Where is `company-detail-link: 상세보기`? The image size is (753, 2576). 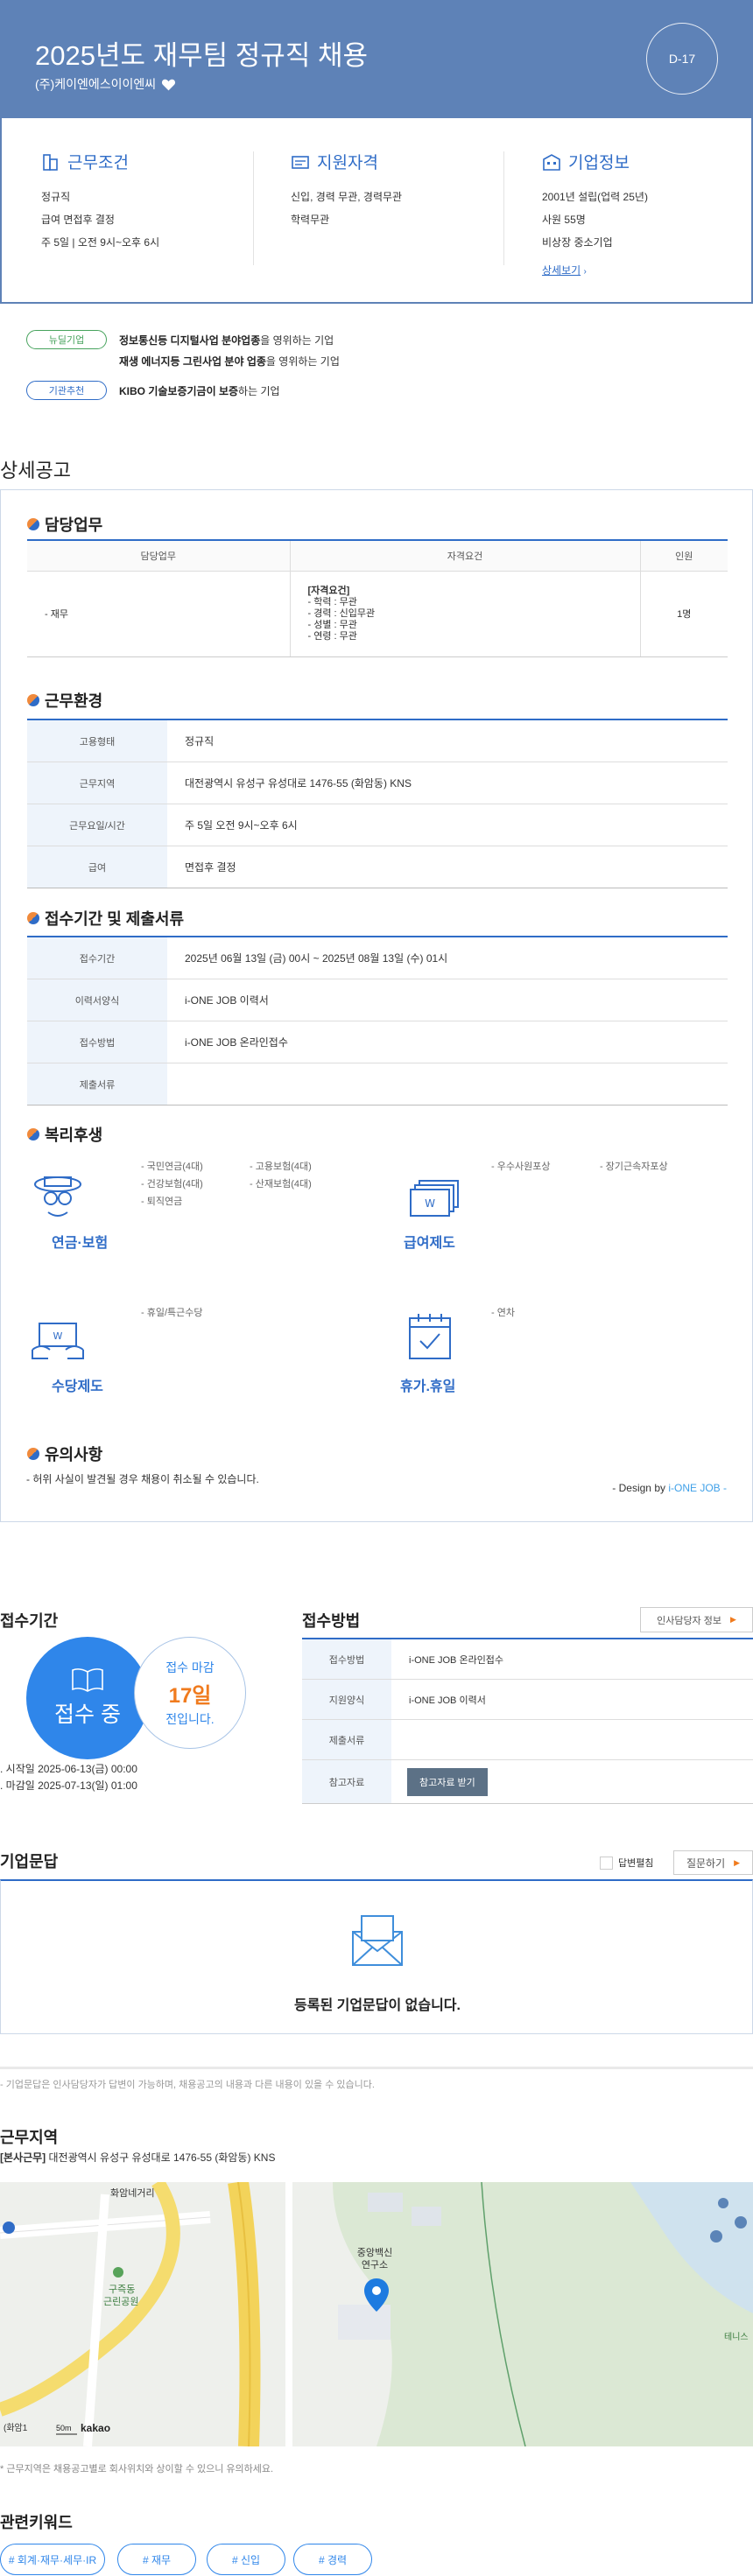
company-detail-link: 상세보기 is located at coordinates (561, 270).